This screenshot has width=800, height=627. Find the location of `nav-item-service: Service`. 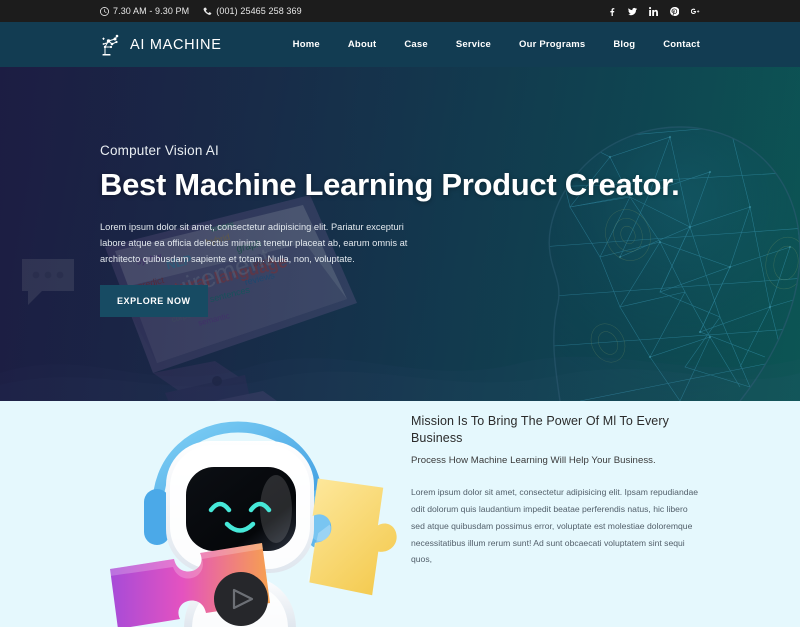

nav-item-service: Service is located at coordinates (473, 44).